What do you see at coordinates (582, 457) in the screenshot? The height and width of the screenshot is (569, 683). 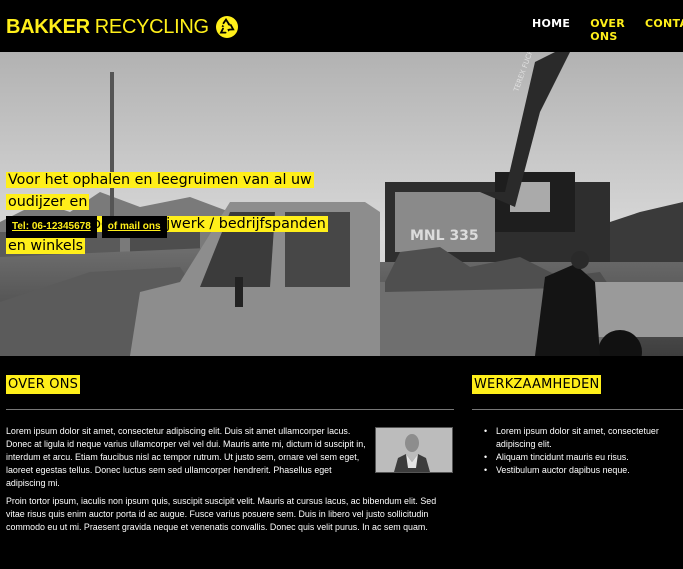 I see `list-item: Aliquam tincidunt mauris eu risus.` at bounding box center [582, 457].